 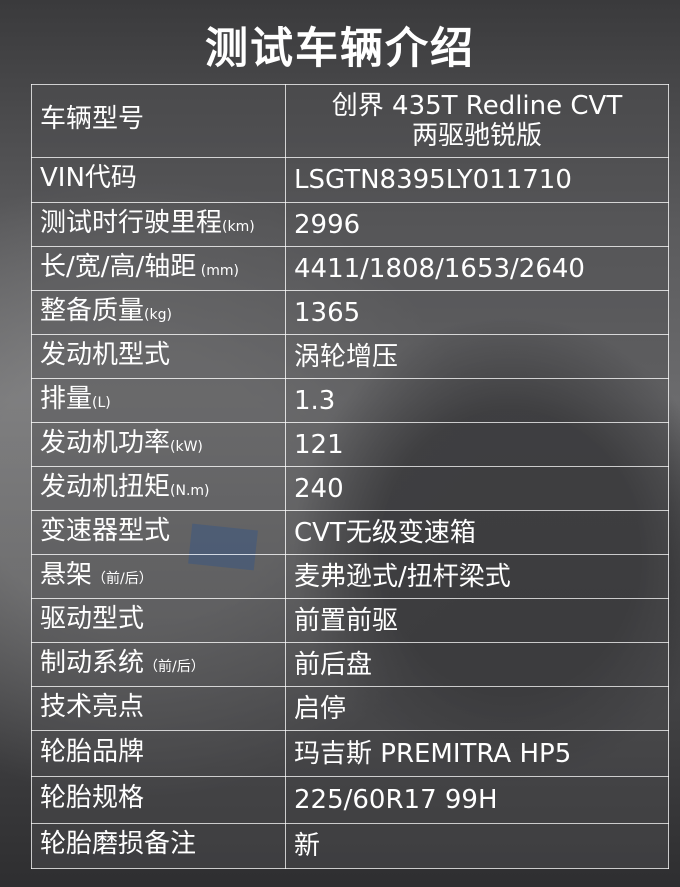 What do you see at coordinates (477, 620) in the screenshot?
I see `row-value: 前置前驱` at bounding box center [477, 620].